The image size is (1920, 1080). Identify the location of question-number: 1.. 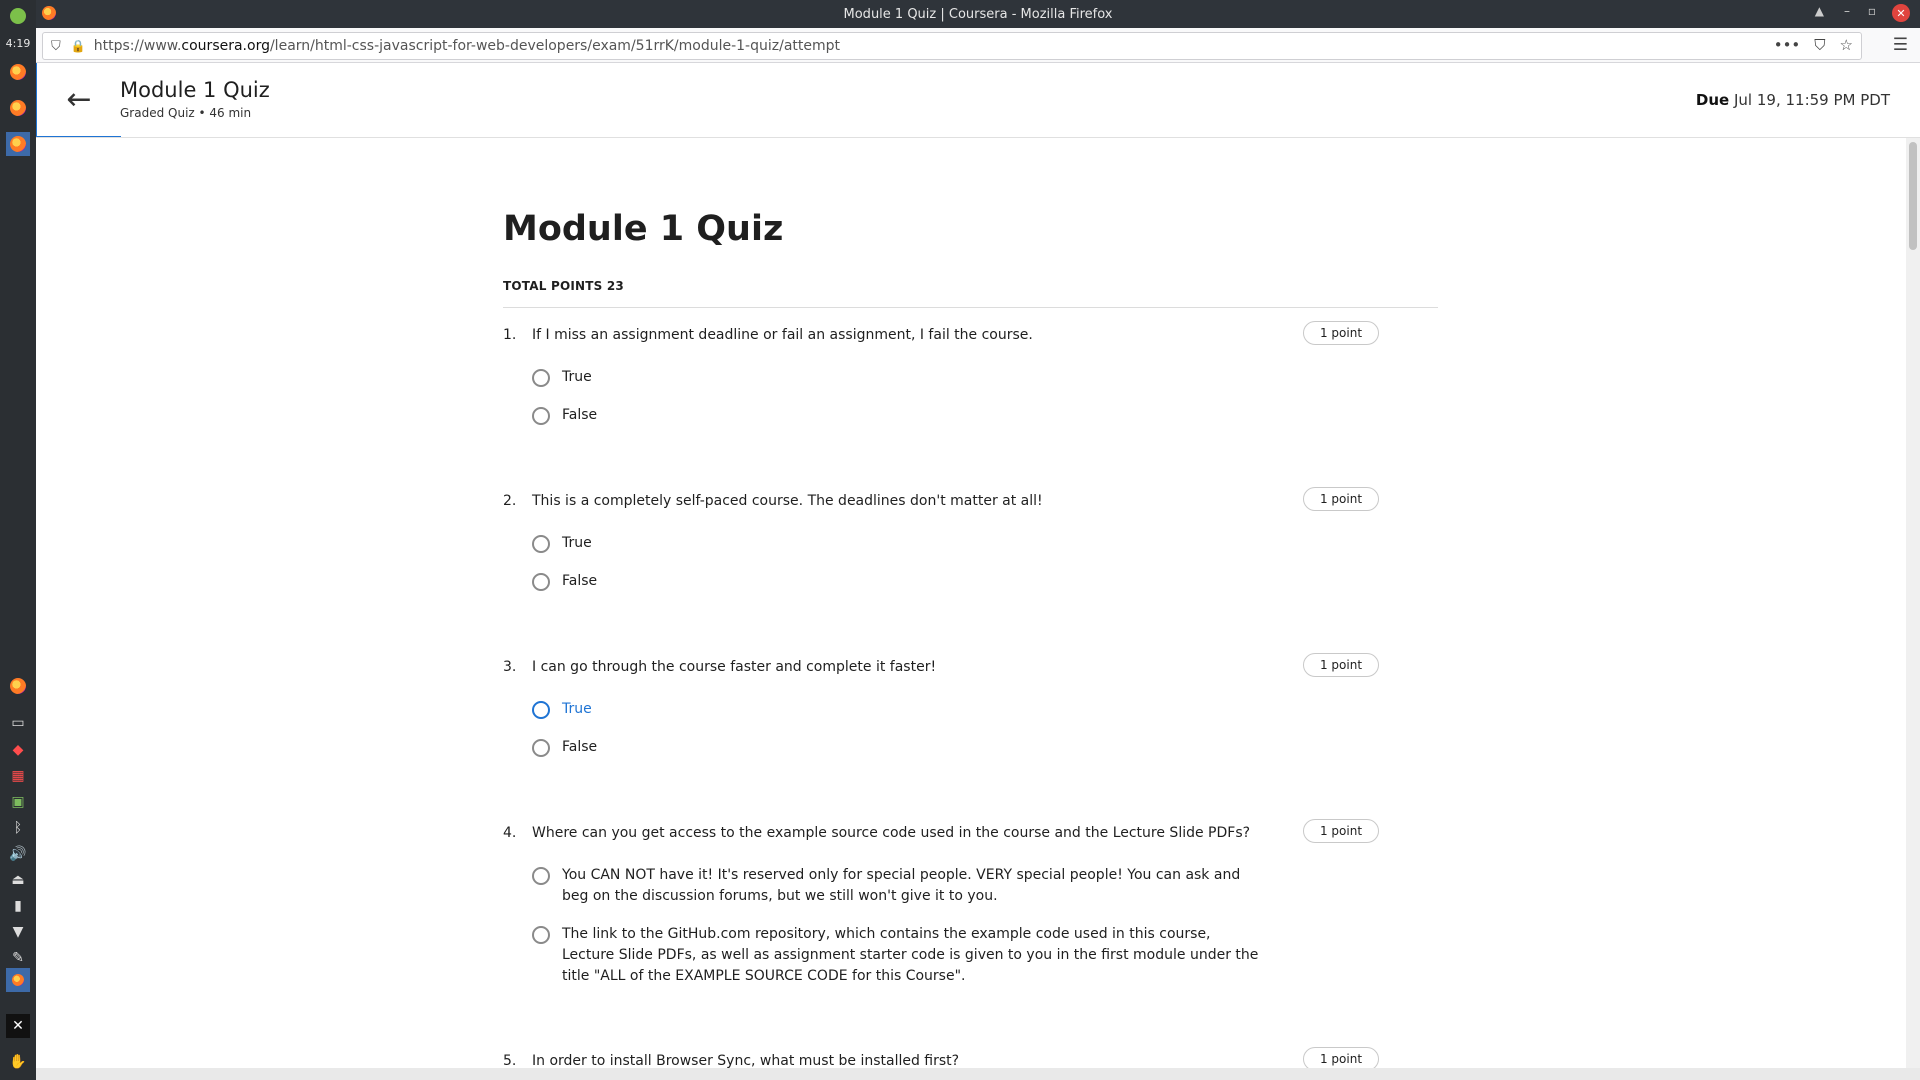
(510, 335).